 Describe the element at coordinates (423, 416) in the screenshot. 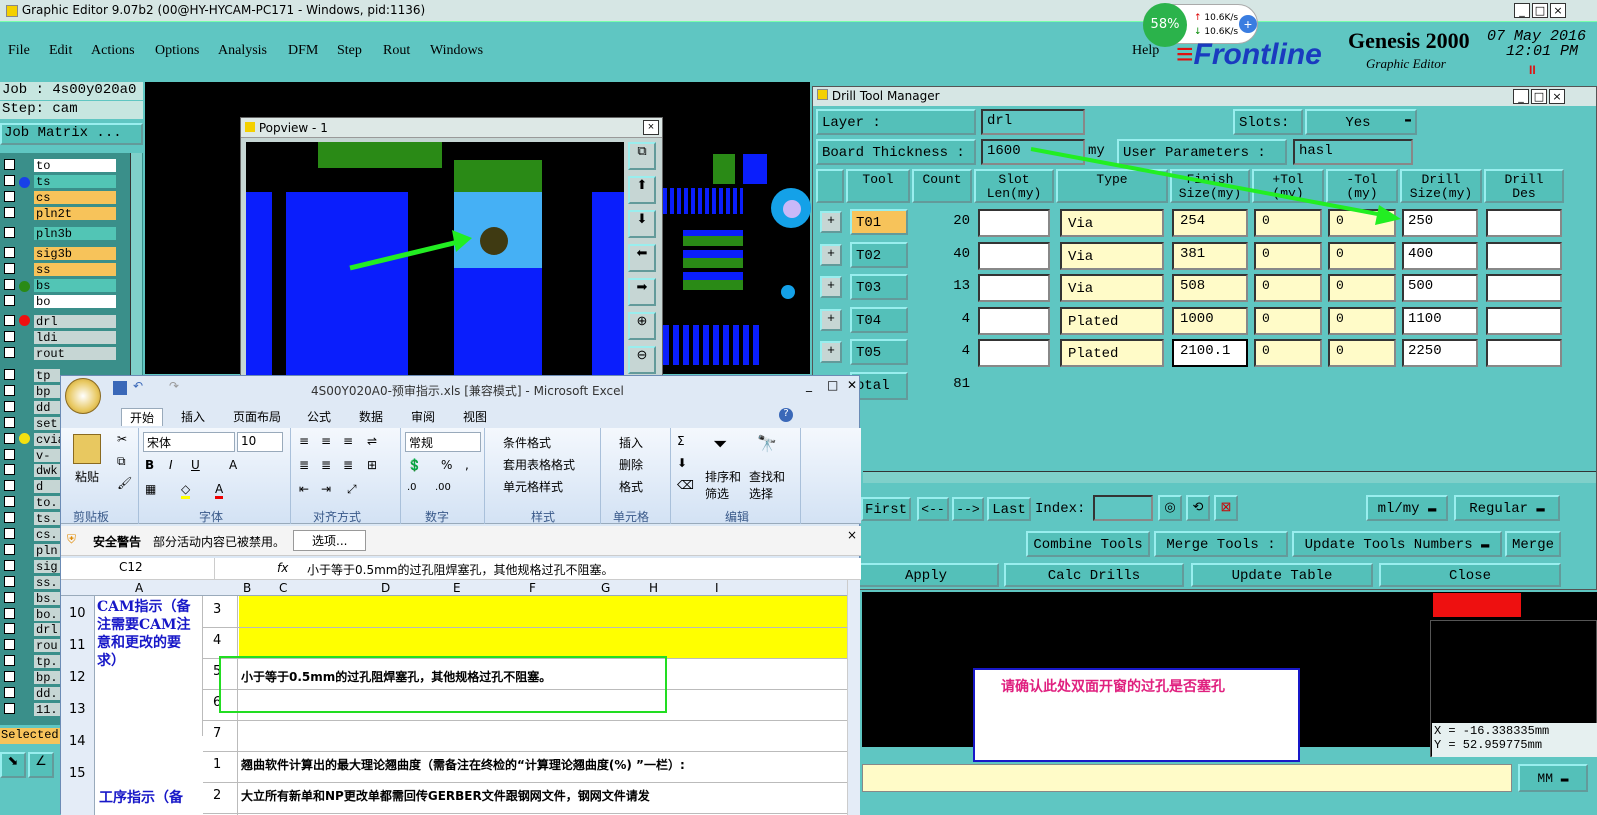

I see `ribbon-tab-5: 审阅` at that location.